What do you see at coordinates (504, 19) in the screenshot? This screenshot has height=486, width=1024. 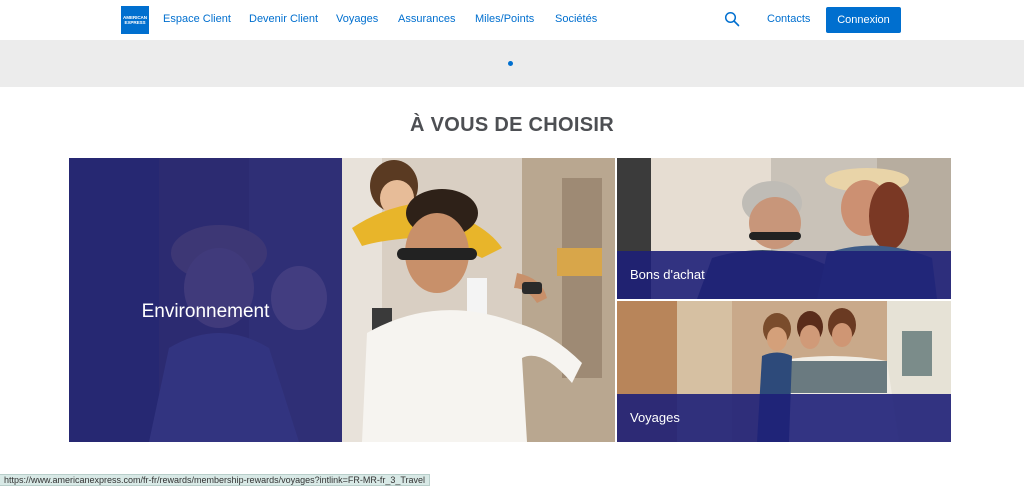 I see `nav-miles-points: Miles/Points` at bounding box center [504, 19].